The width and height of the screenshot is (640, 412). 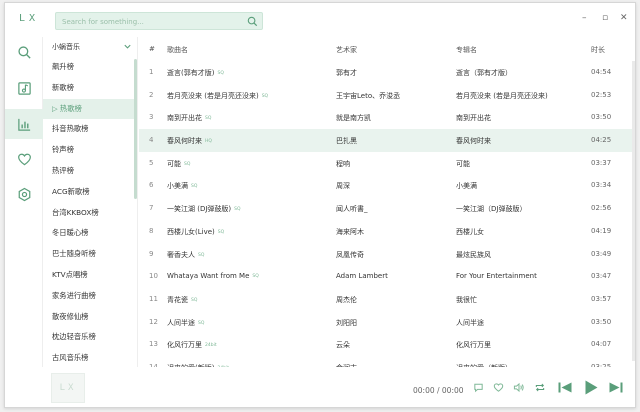 What do you see at coordinates (249, 276) in the screenshot?
I see `song-title: Whataya Want from Me SQ` at bounding box center [249, 276].